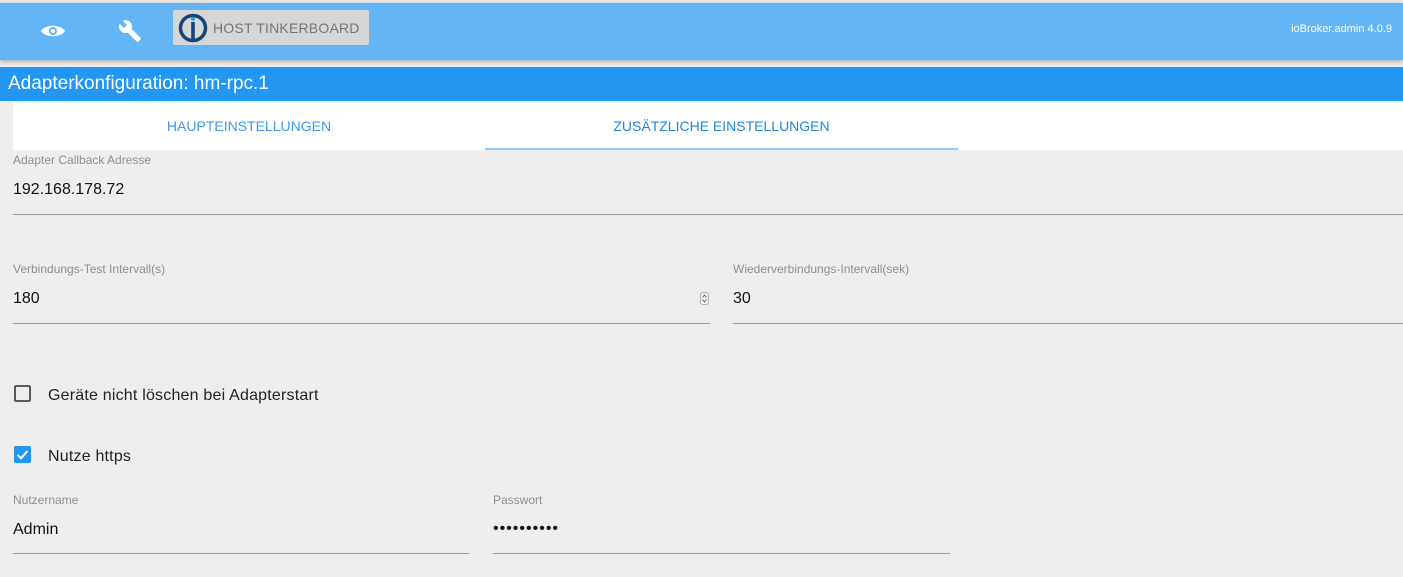 The width and height of the screenshot is (1403, 577). What do you see at coordinates (22, 393) in the screenshot?
I see `dont-delete-devices-checkbox` at bounding box center [22, 393].